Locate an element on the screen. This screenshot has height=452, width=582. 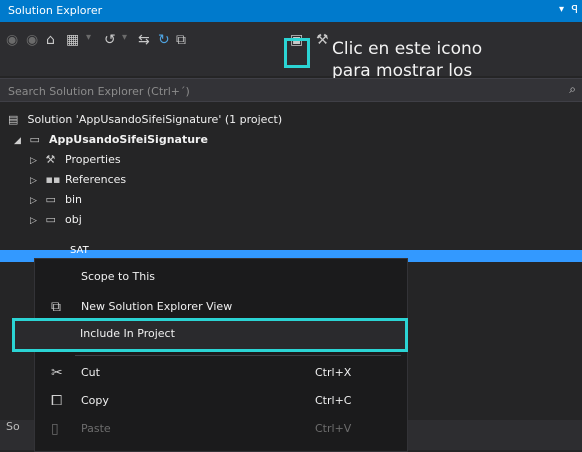
expanded-arrow-icon: ◢ is located at coordinates (20, 141).